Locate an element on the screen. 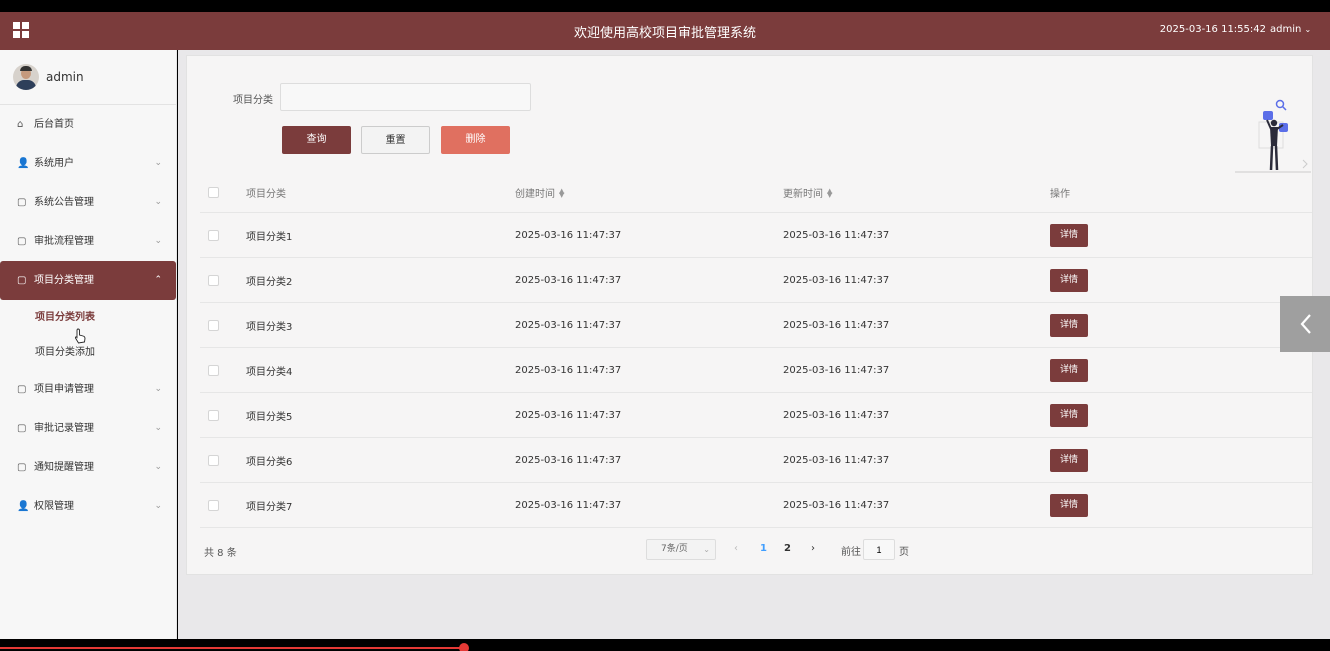 The width and height of the screenshot is (1330, 651). chevron-up-icon: ⌃ is located at coordinates (158, 280).